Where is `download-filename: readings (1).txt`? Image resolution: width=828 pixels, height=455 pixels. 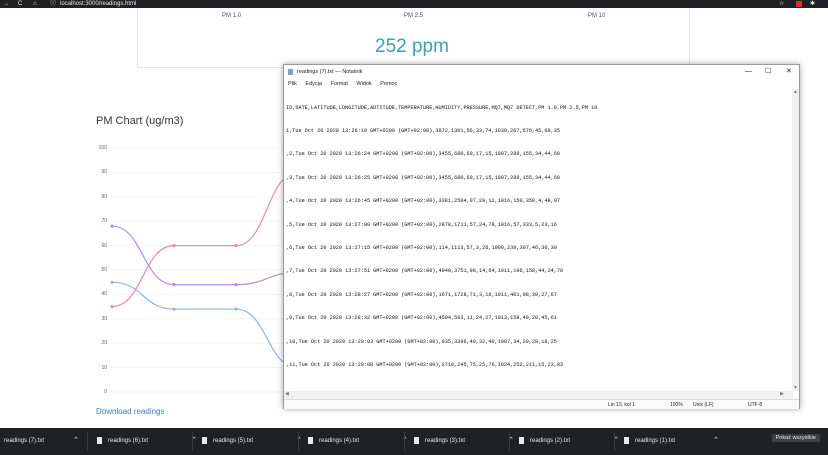 download-filename: readings (1).txt is located at coordinates (655, 441).